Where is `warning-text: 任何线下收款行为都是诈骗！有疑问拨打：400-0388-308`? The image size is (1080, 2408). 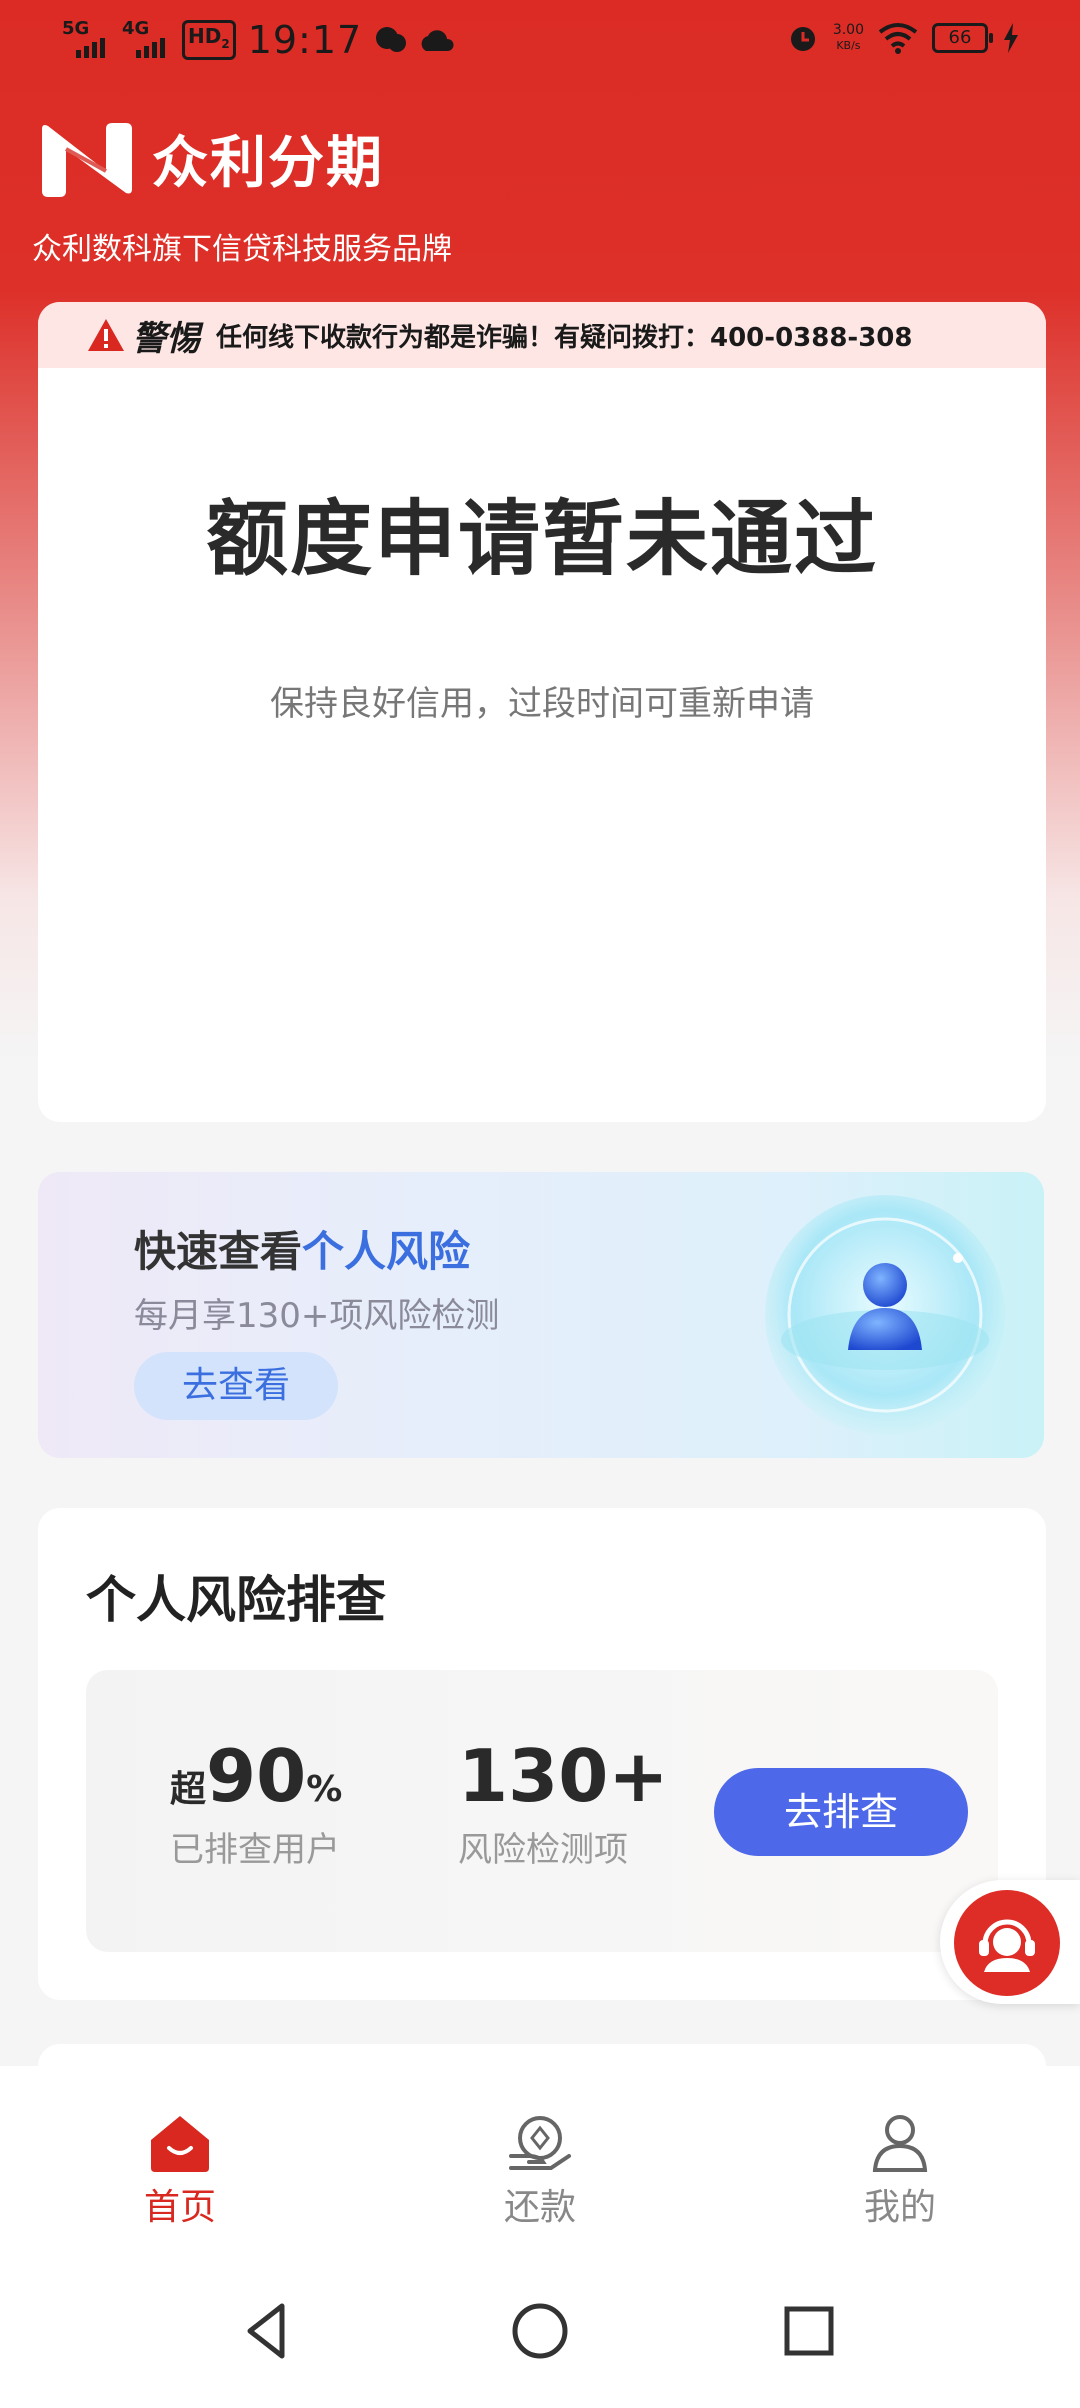
warning-text: 任何线下收款行为都是诈骗！有疑问拨打：400-0388-308 is located at coordinates (564, 335).